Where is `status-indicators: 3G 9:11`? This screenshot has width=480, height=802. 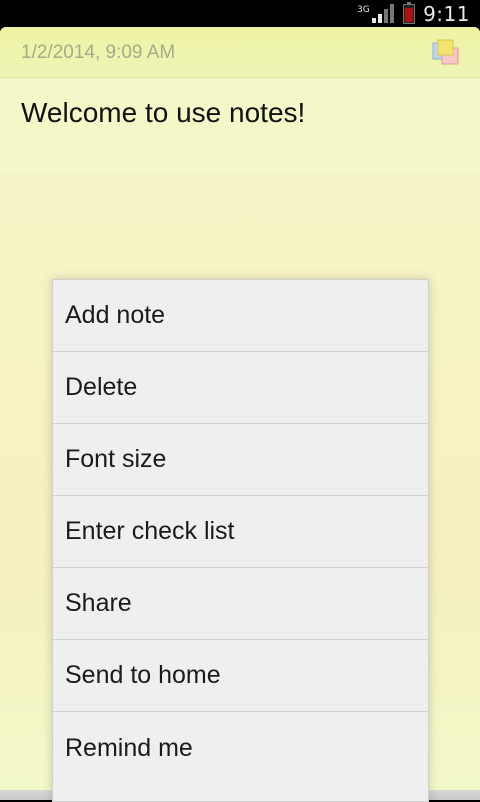 status-indicators: 3G 9:11 is located at coordinates (413, 13).